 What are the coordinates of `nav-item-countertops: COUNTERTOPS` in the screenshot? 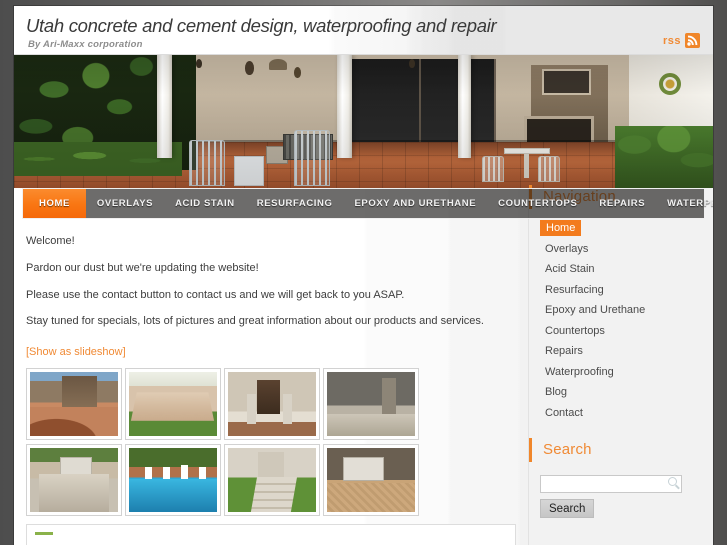 It's located at (537, 203).